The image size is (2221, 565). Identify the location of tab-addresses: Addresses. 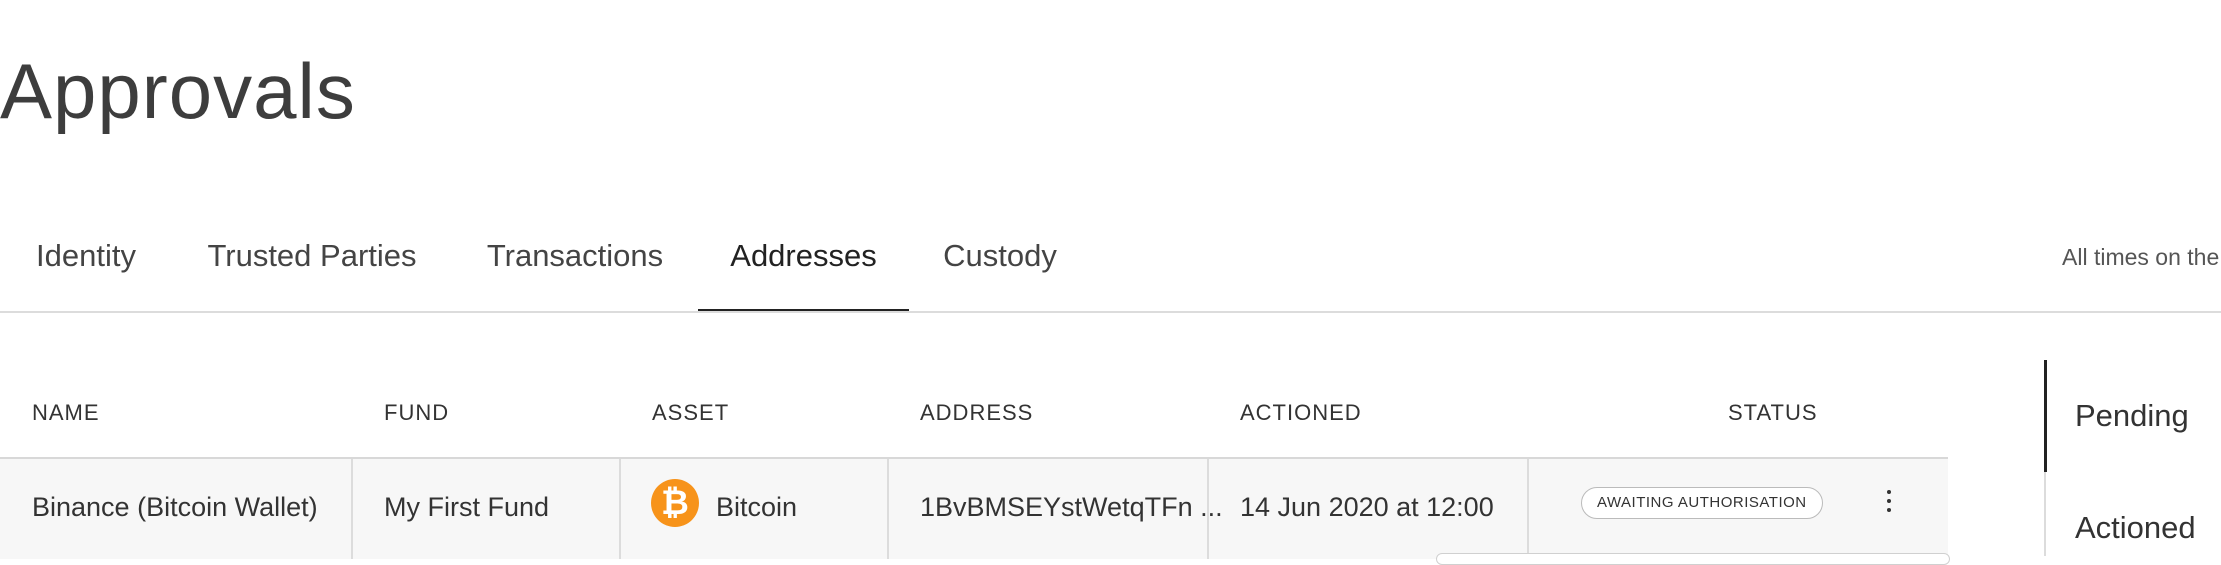
(803, 269).